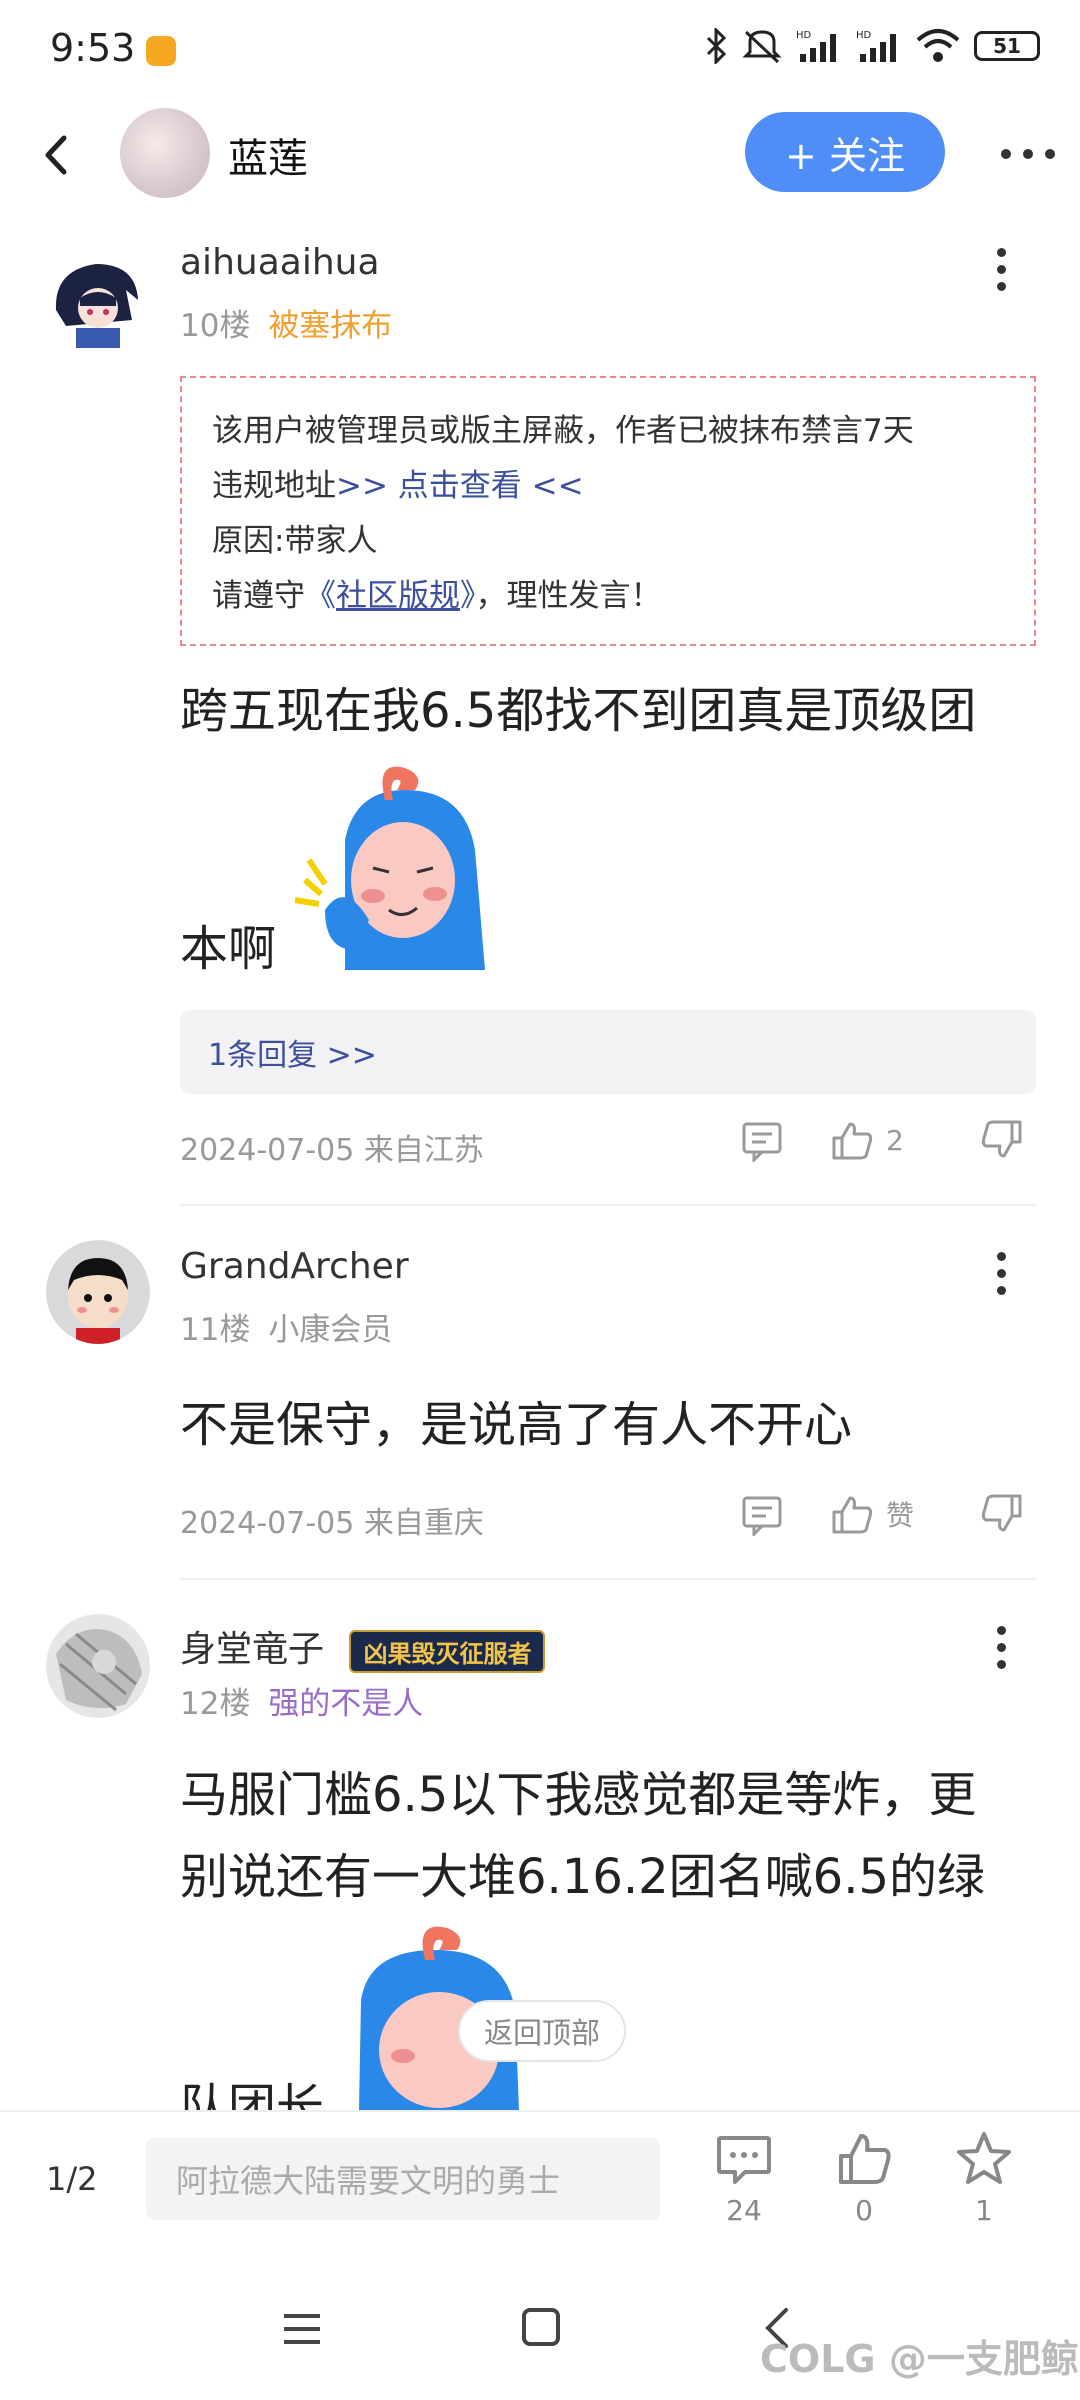  What do you see at coordinates (215, 1330) in the screenshot?
I see `floor-number: 11楼` at bounding box center [215, 1330].